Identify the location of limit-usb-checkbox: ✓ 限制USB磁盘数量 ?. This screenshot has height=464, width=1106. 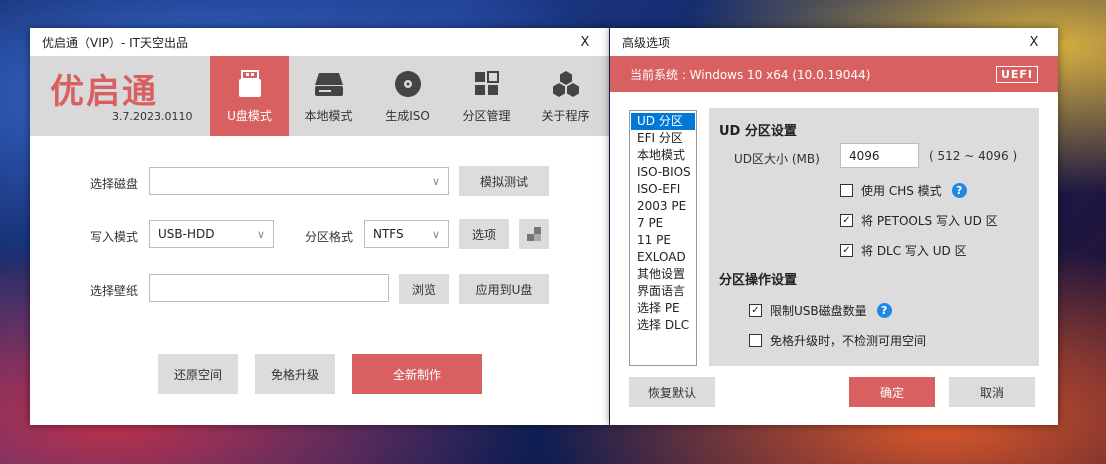
(820, 310).